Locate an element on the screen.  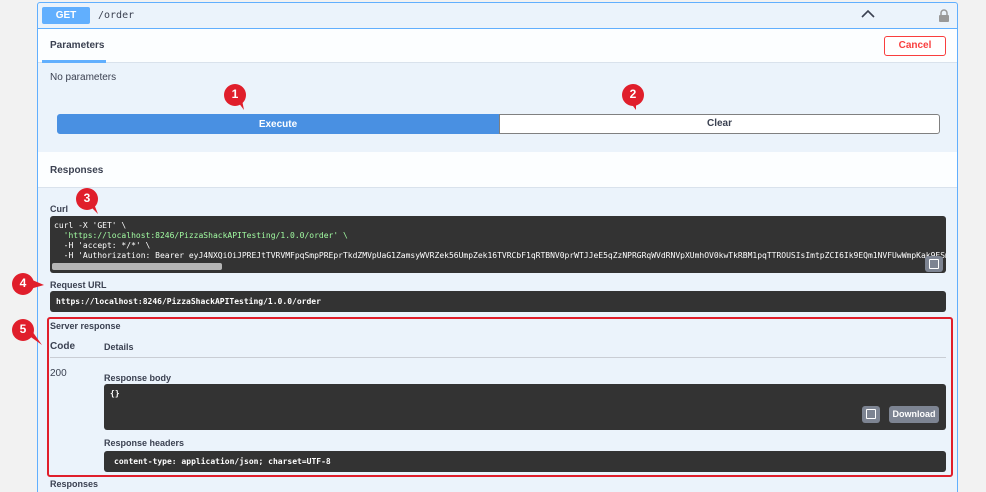
callout-5: 5 is located at coordinates (27, 332).